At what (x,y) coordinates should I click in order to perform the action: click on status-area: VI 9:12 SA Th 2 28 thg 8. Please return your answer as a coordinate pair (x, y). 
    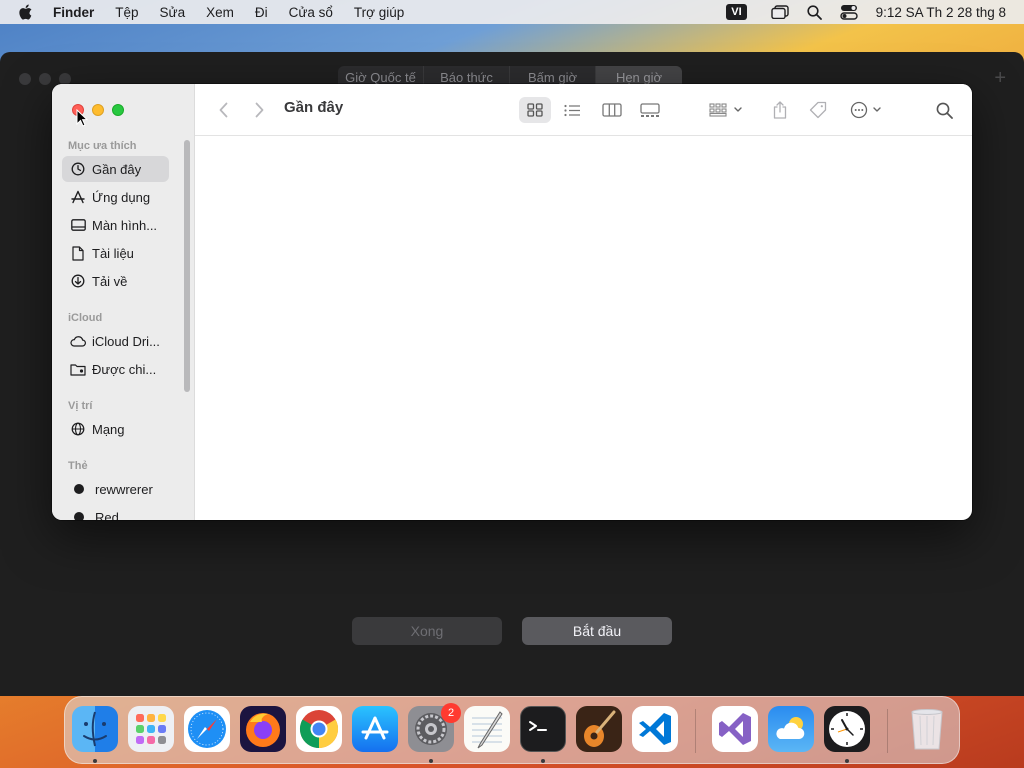
    Looking at the image, I should click on (875, 12).